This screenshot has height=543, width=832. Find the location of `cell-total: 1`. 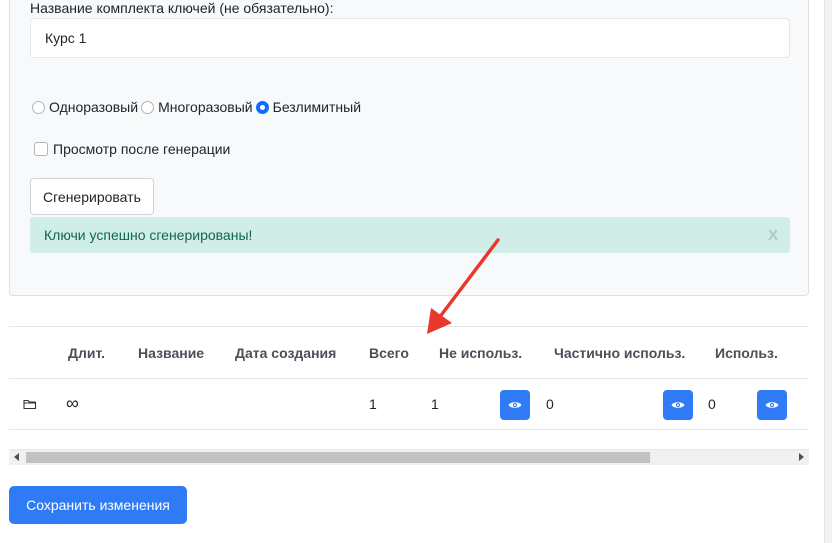

cell-total: 1 is located at coordinates (373, 404).